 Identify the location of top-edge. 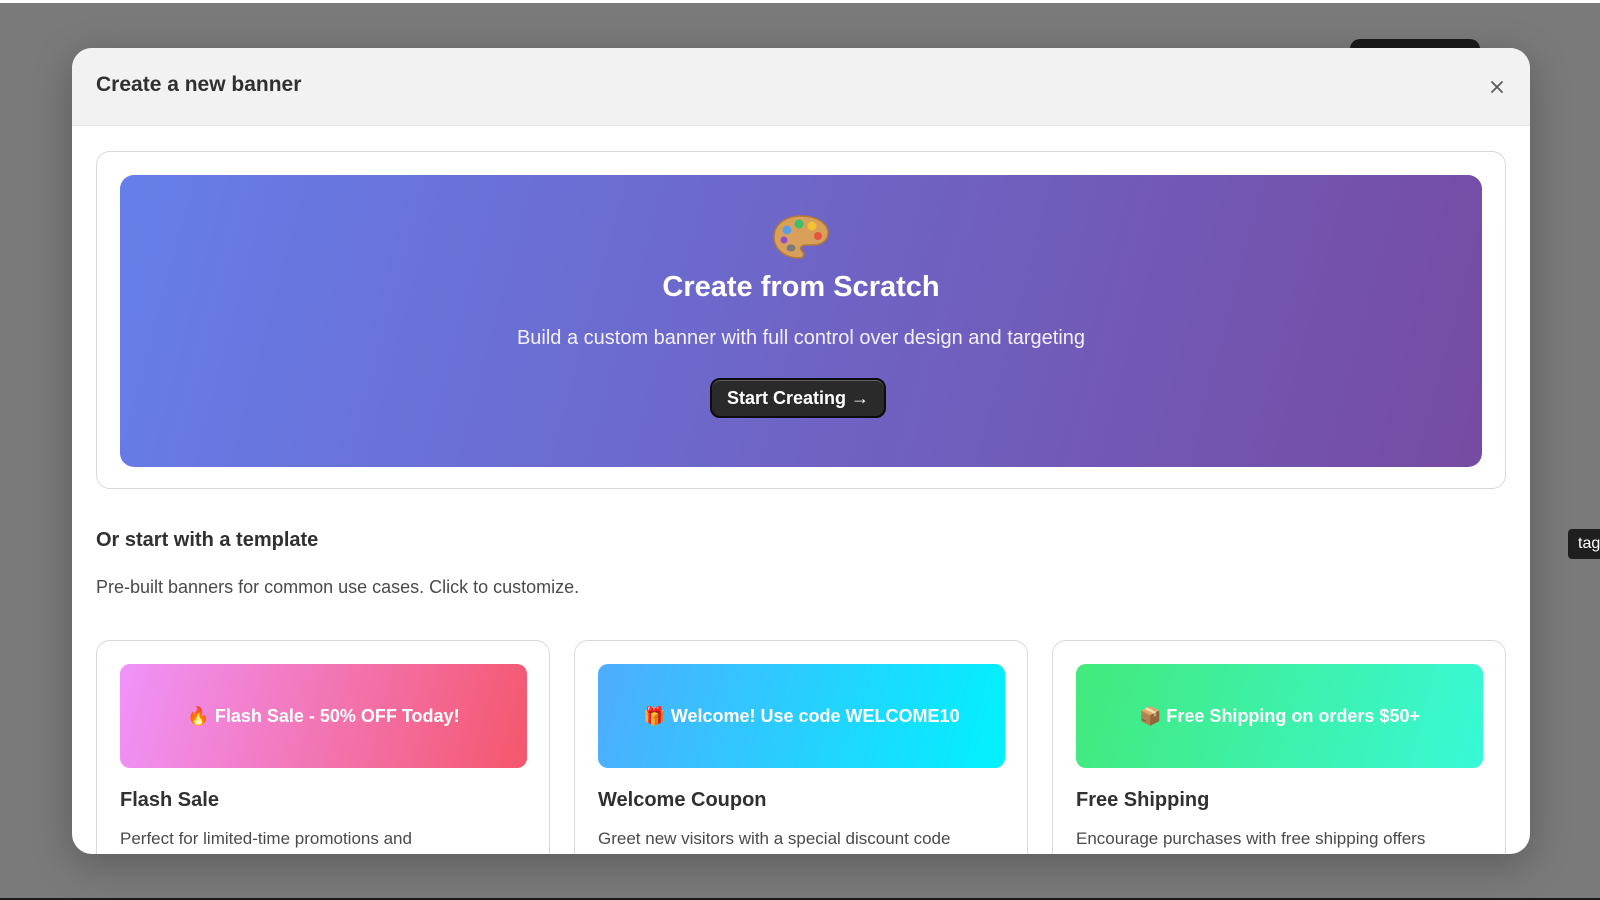
(800, 1).